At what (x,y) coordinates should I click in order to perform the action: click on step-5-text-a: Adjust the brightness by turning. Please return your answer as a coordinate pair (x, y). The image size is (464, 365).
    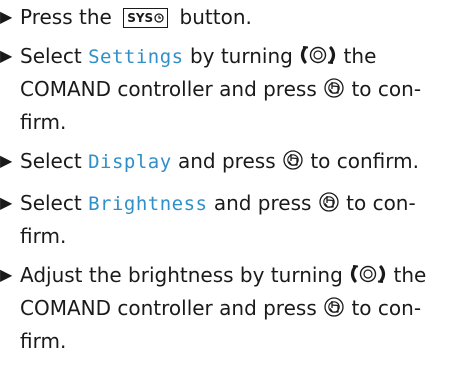
    Looking at the image, I should click on (181, 275).